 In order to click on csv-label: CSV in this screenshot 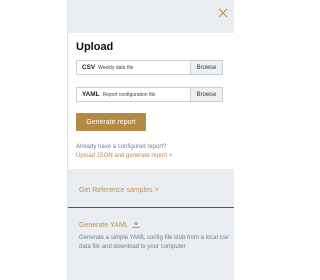, I will do `click(89, 67)`.